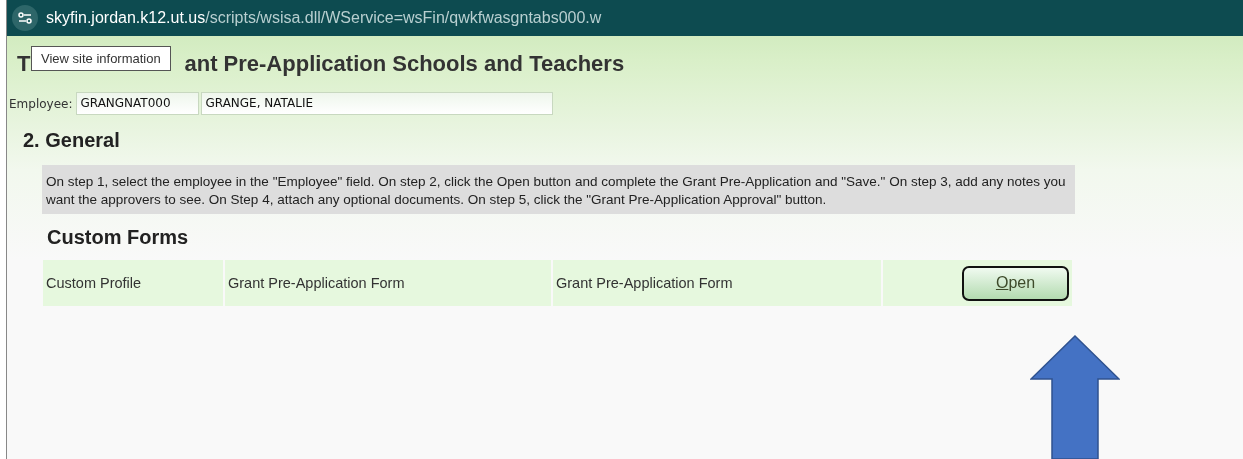 The width and height of the screenshot is (1243, 459). I want to click on site-info-button, so click(25, 18).